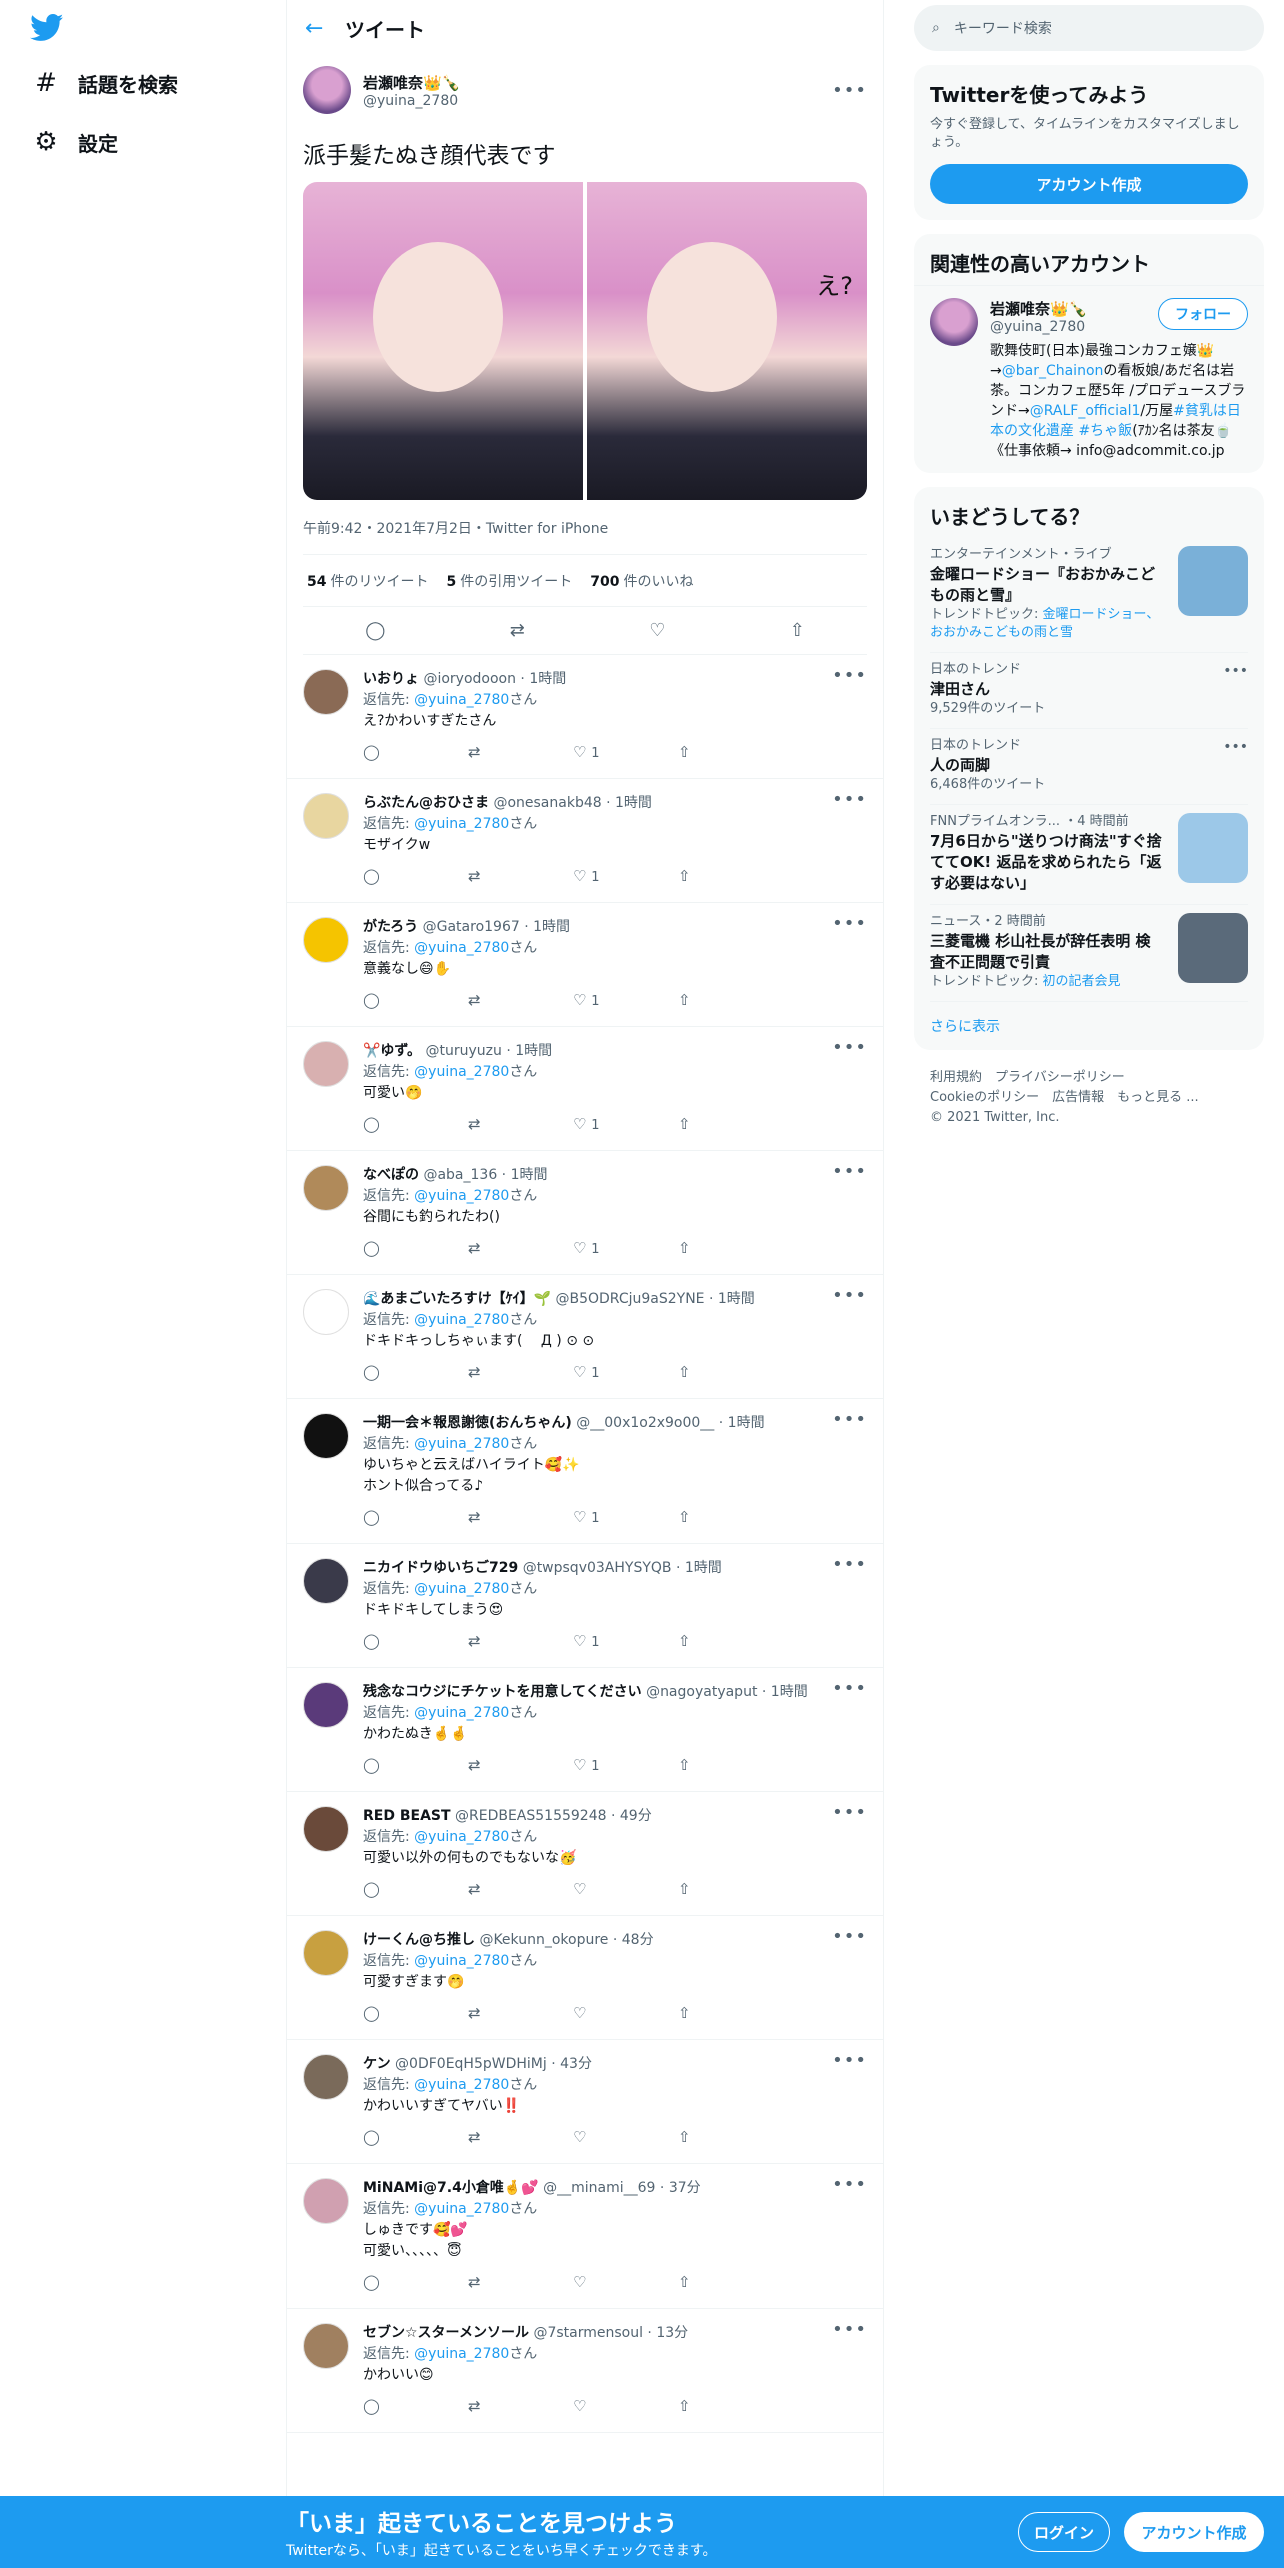 The image size is (1284, 2568). Describe the element at coordinates (1064, 2532) in the screenshot. I see `login-button: ログイン` at that location.